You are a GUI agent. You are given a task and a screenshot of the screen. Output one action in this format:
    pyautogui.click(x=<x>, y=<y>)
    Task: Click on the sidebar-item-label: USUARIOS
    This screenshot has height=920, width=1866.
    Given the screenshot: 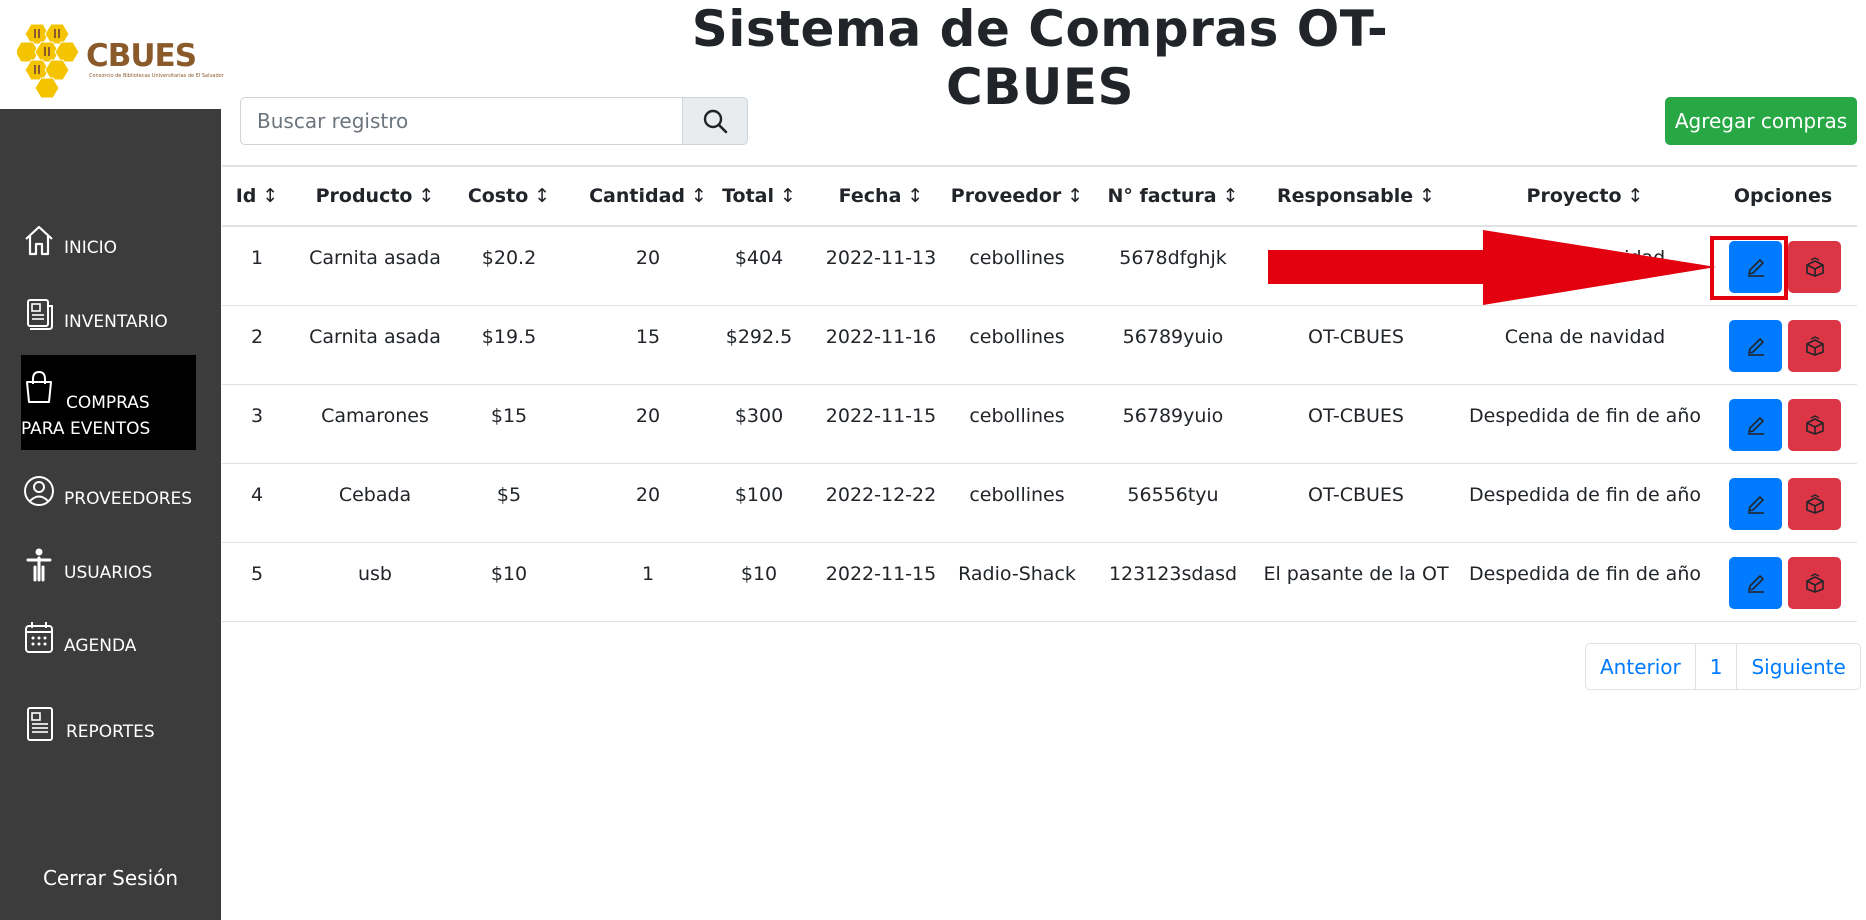 What is the action you would take?
    pyautogui.click(x=108, y=573)
    